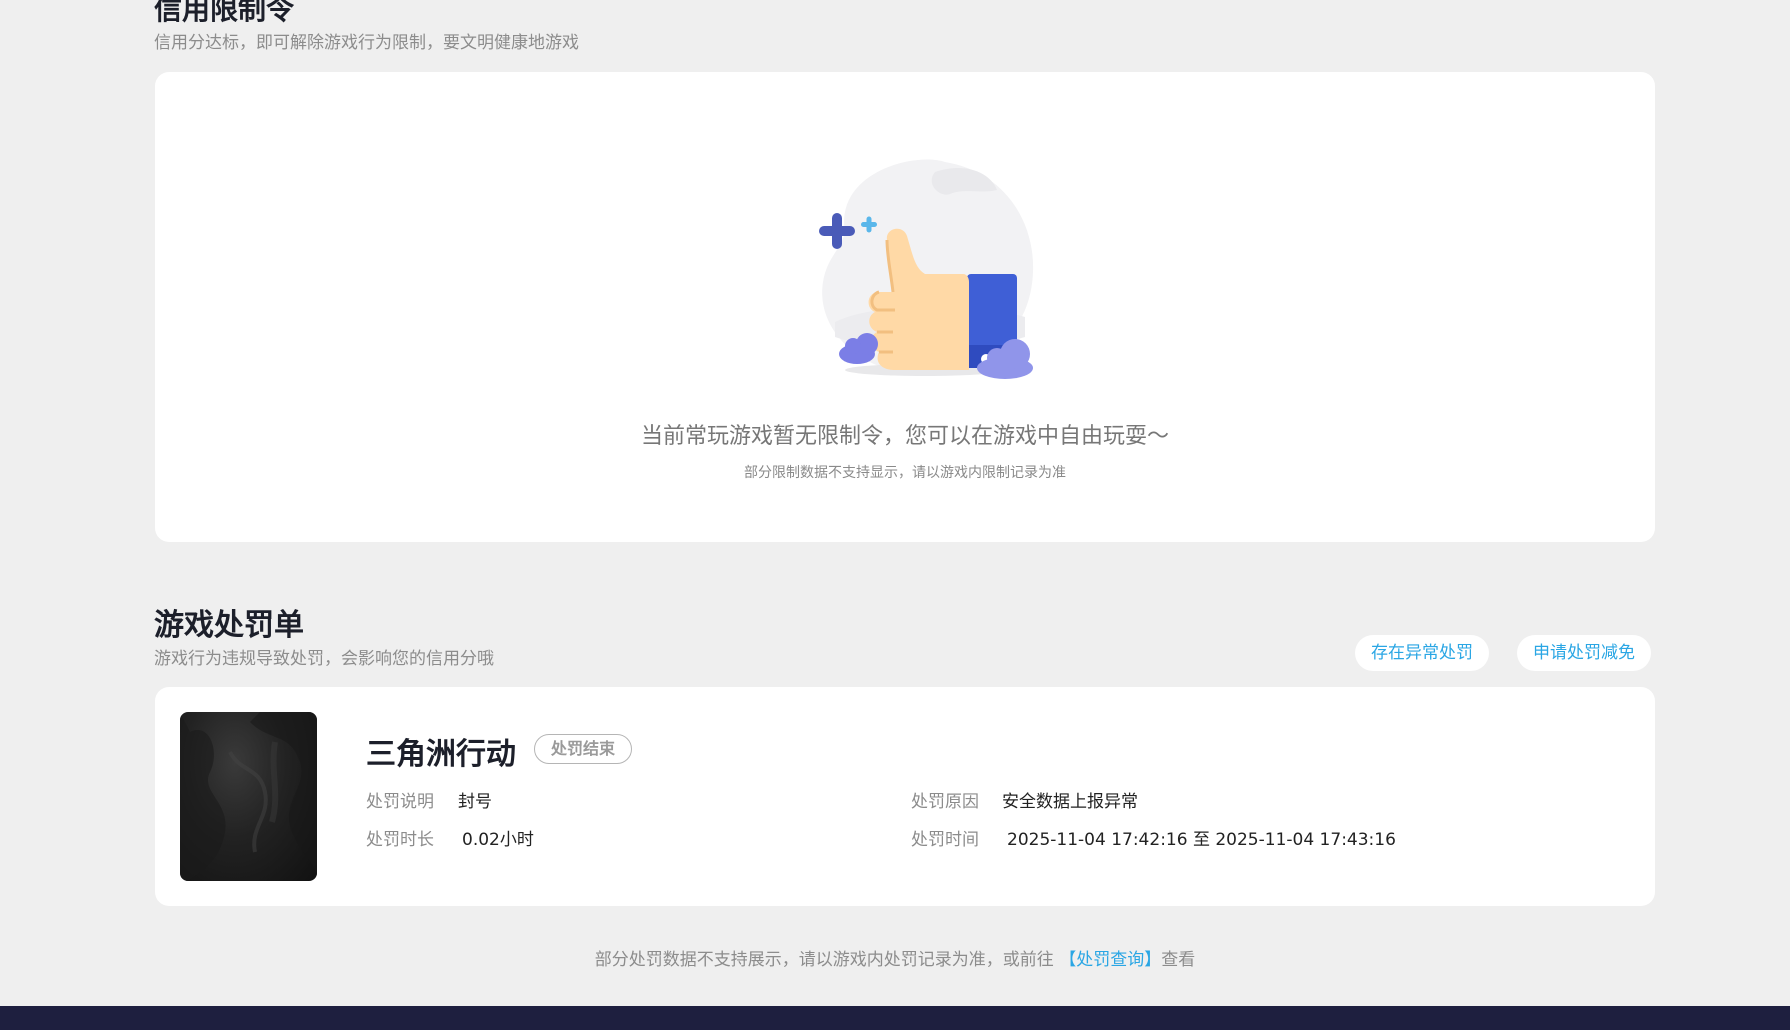 Image resolution: width=1790 pixels, height=1030 pixels. I want to click on penalty-description-label: 处罚说明, so click(400, 802).